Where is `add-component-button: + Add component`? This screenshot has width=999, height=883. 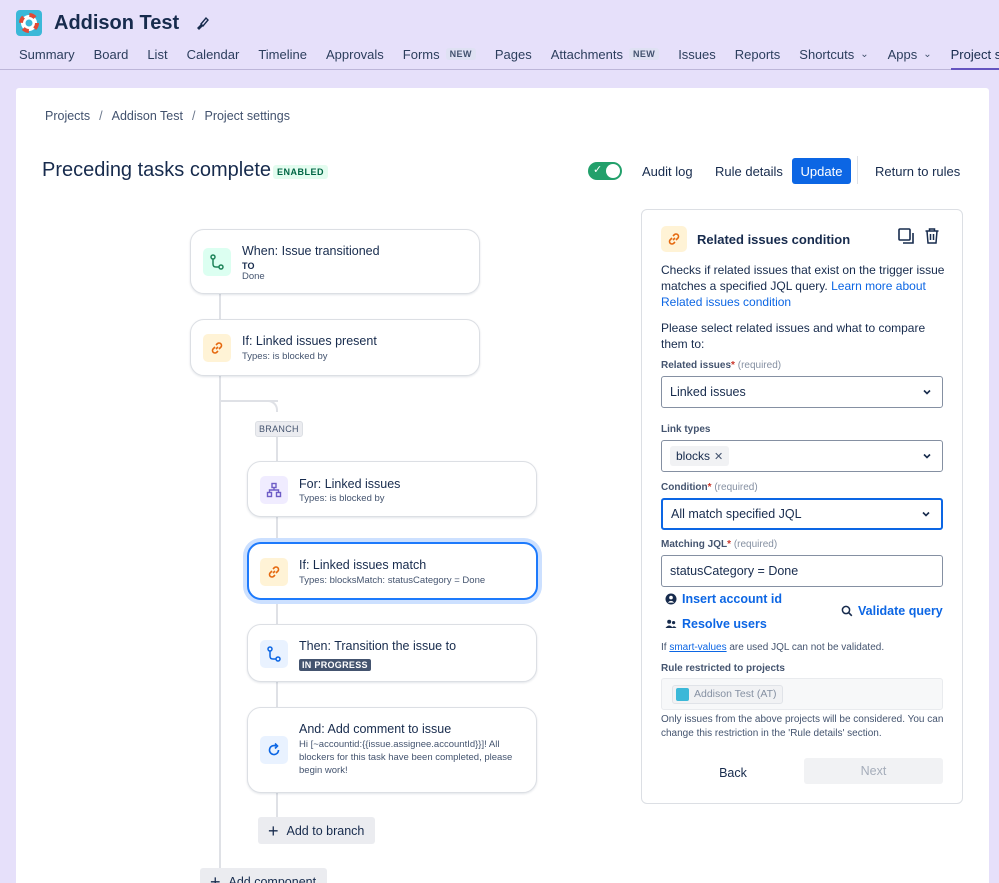
add-component-button: + Add component is located at coordinates (263, 875).